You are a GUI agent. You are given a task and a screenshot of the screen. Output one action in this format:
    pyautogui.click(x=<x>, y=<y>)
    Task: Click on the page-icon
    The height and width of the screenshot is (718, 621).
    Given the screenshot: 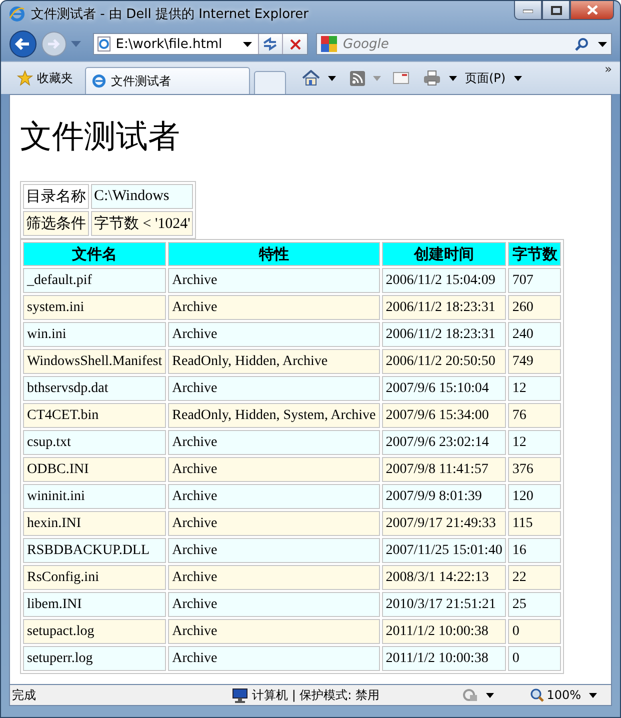 What is the action you would take?
    pyautogui.click(x=104, y=44)
    